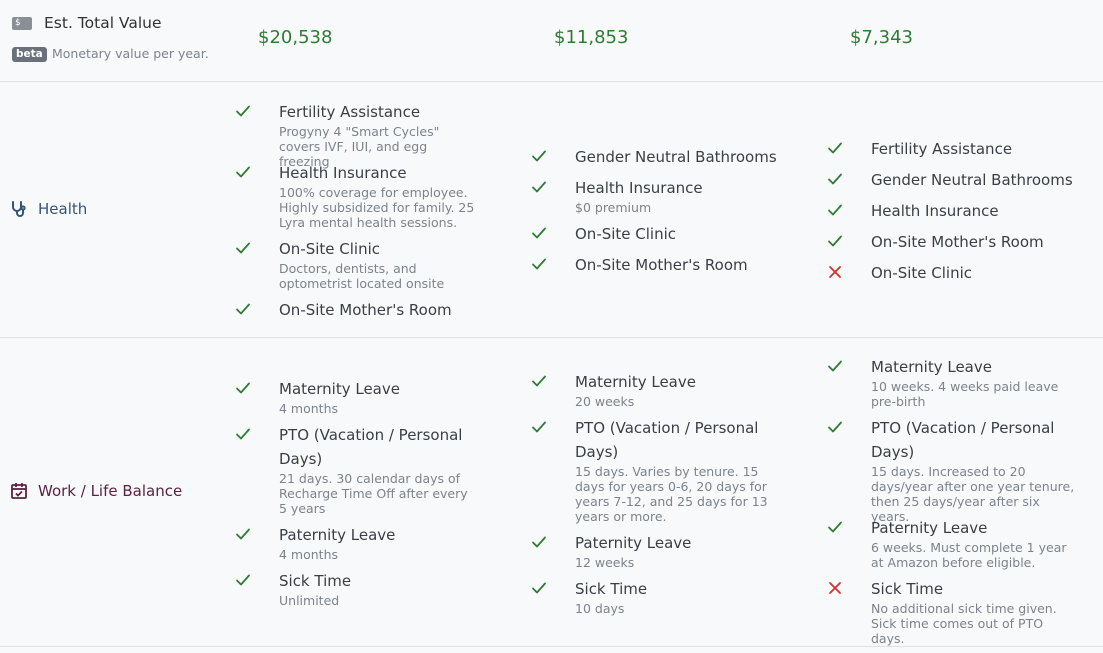 The height and width of the screenshot is (653, 1103). Describe the element at coordinates (591, 37) in the screenshot. I see `price-col-2: $11,853` at that location.